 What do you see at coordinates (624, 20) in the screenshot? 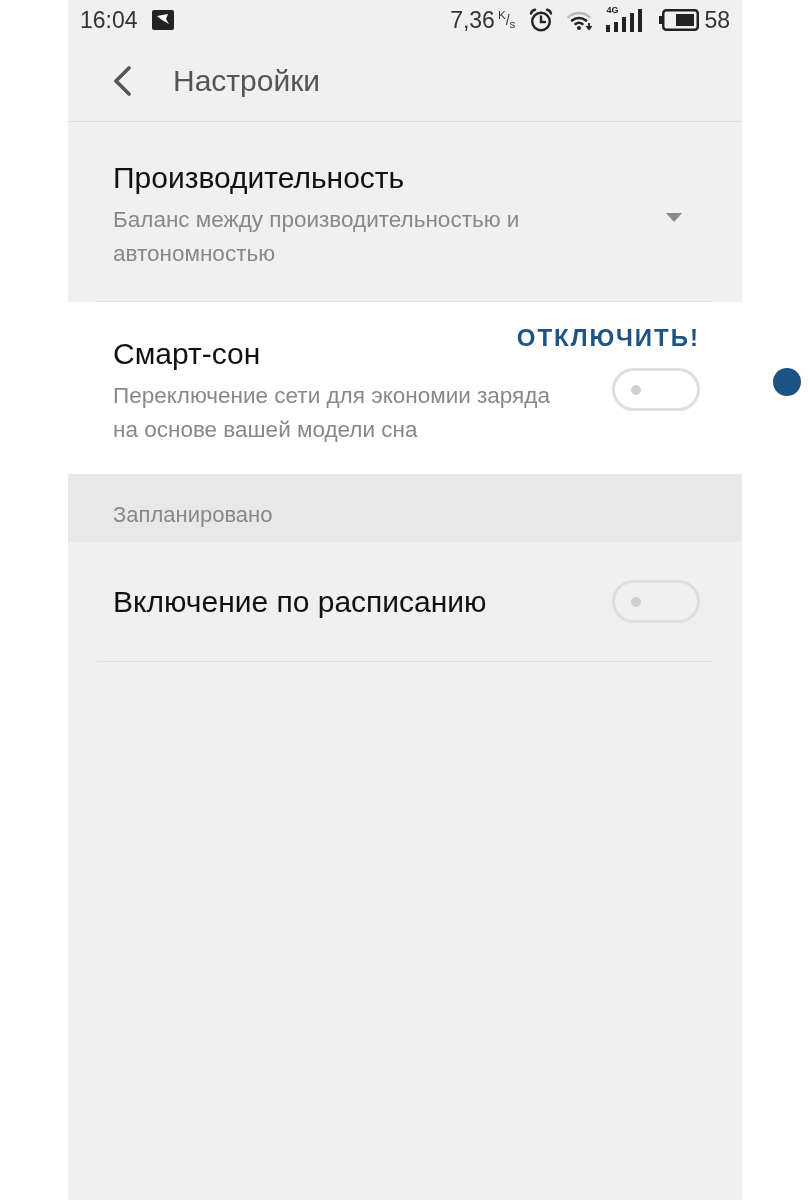
I see `signal-bars-icon` at bounding box center [624, 20].